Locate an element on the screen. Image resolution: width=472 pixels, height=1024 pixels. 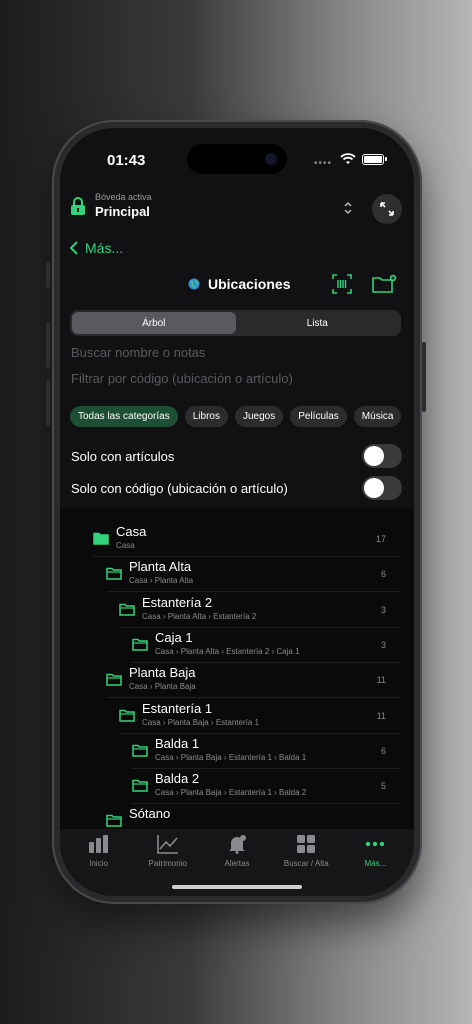
only-with-items-switch is located at coordinates (382, 456).